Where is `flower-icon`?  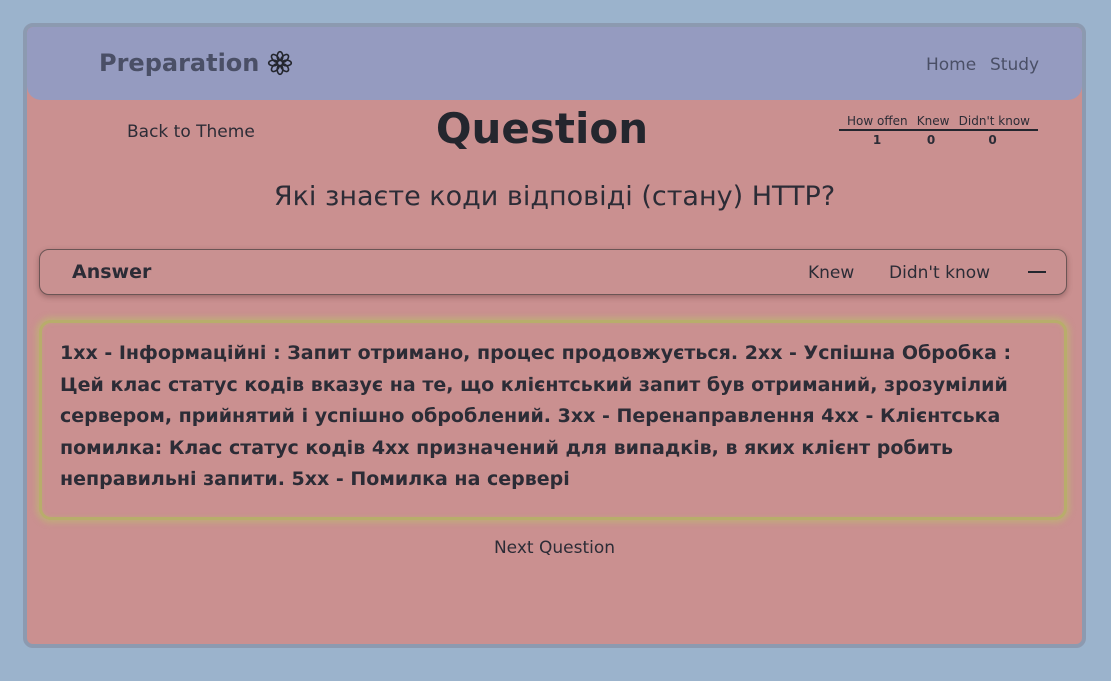
flower-icon is located at coordinates (280, 63).